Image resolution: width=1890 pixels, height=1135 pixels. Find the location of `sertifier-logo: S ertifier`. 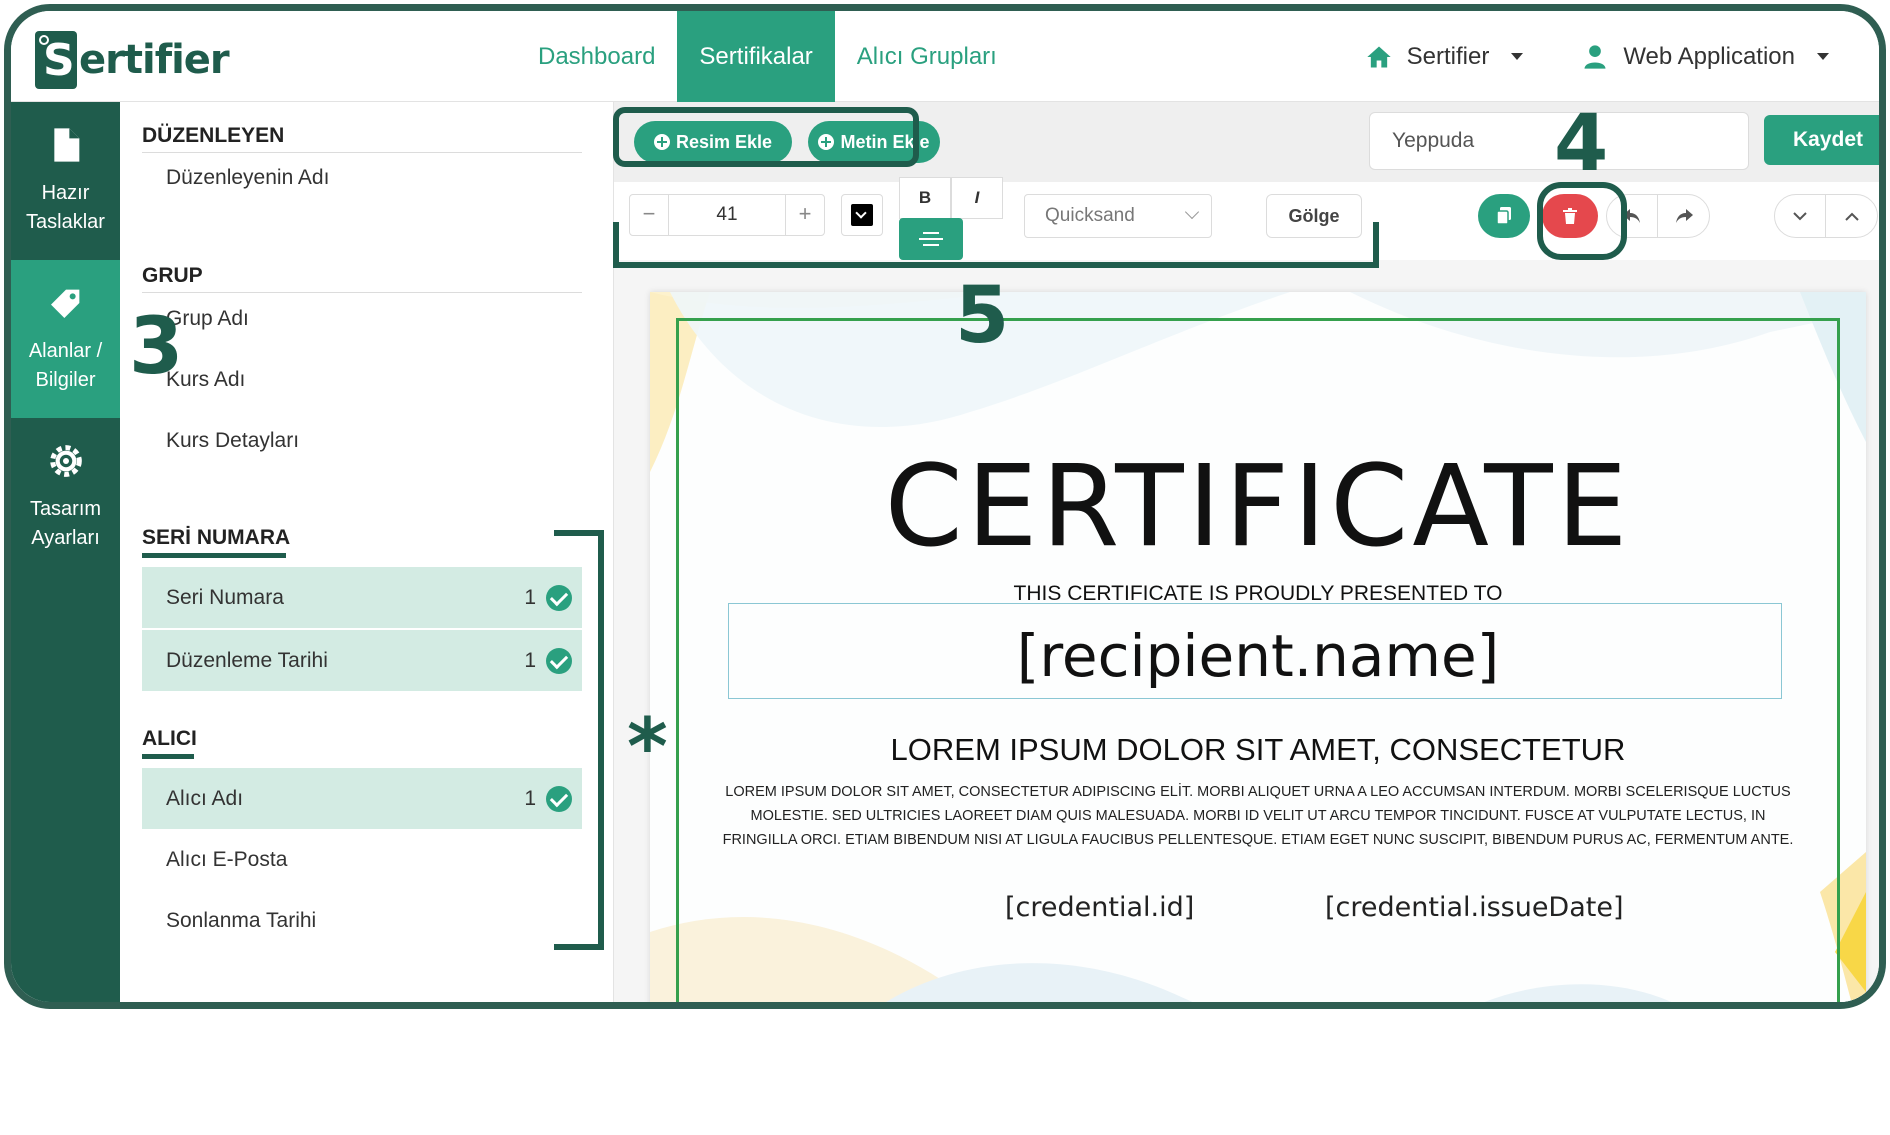

sertifier-logo: S ertifier is located at coordinates (132, 60).